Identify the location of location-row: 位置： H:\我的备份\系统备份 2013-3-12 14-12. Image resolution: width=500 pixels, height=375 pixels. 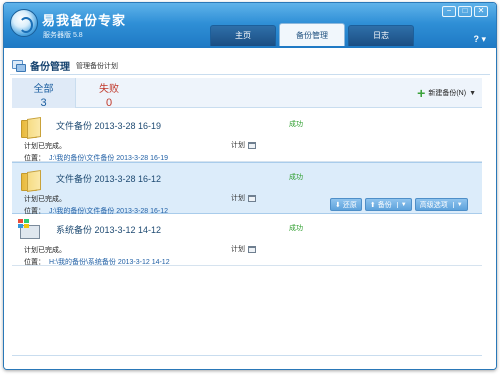
(97, 262).